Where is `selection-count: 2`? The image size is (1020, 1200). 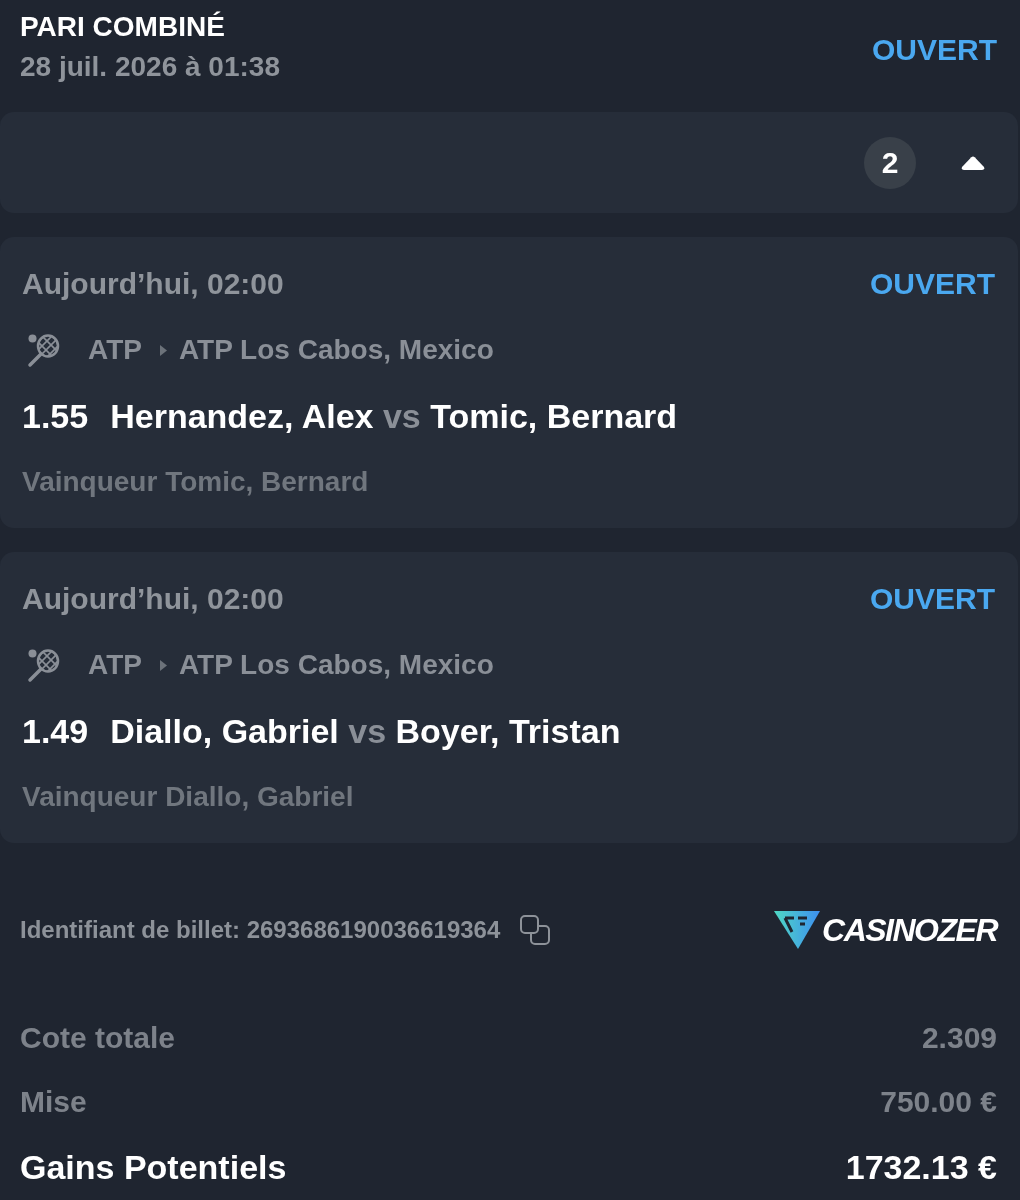 selection-count: 2 is located at coordinates (890, 162).